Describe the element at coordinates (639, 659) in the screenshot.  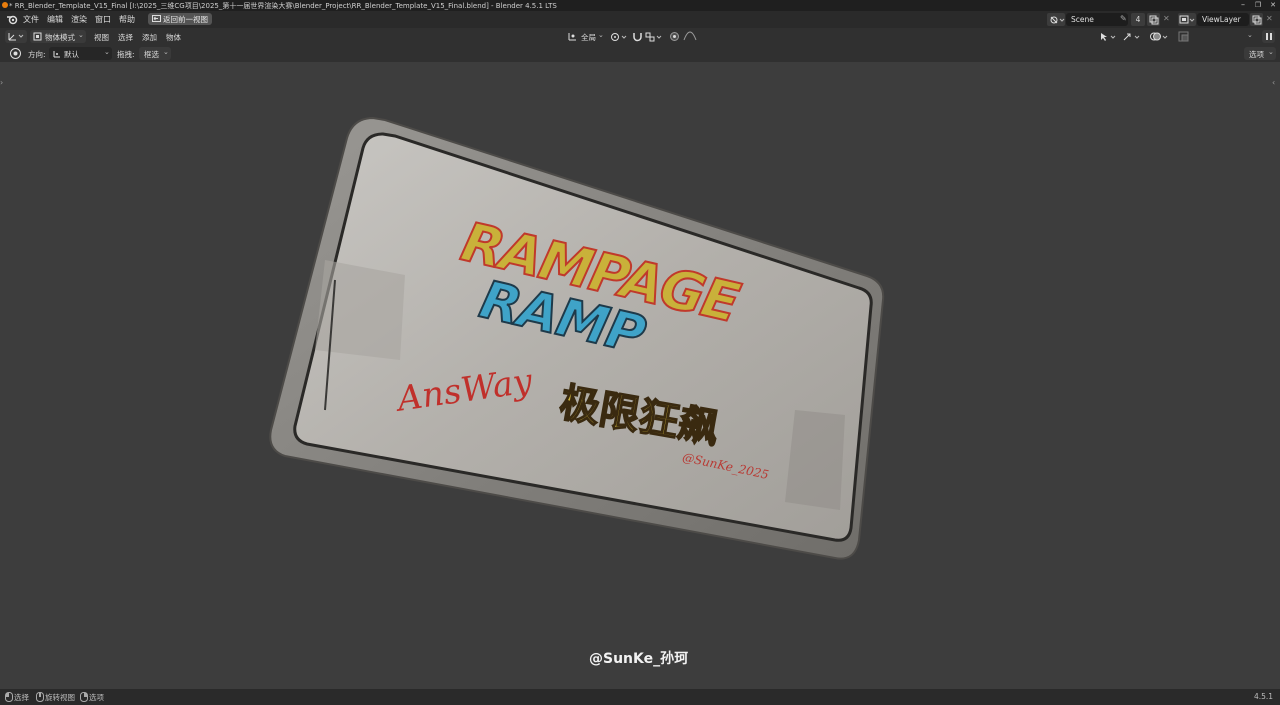
I see `author-watermark: @SunKe_孙珂` at that location.